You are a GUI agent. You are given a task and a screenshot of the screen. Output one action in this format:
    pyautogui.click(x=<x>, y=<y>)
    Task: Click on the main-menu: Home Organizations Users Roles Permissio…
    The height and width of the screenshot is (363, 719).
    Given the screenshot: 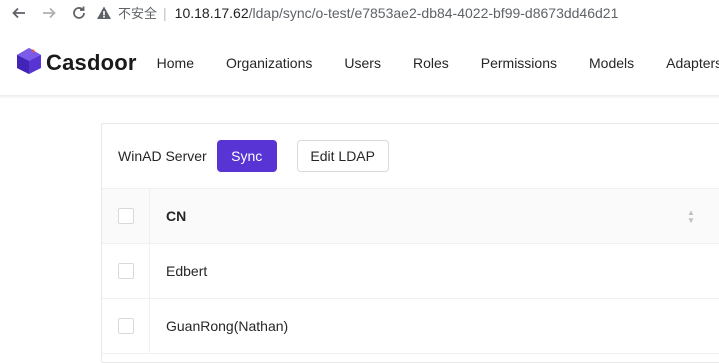 What is the action you would take?
    pyautogui.click(x=438, y=63)
    